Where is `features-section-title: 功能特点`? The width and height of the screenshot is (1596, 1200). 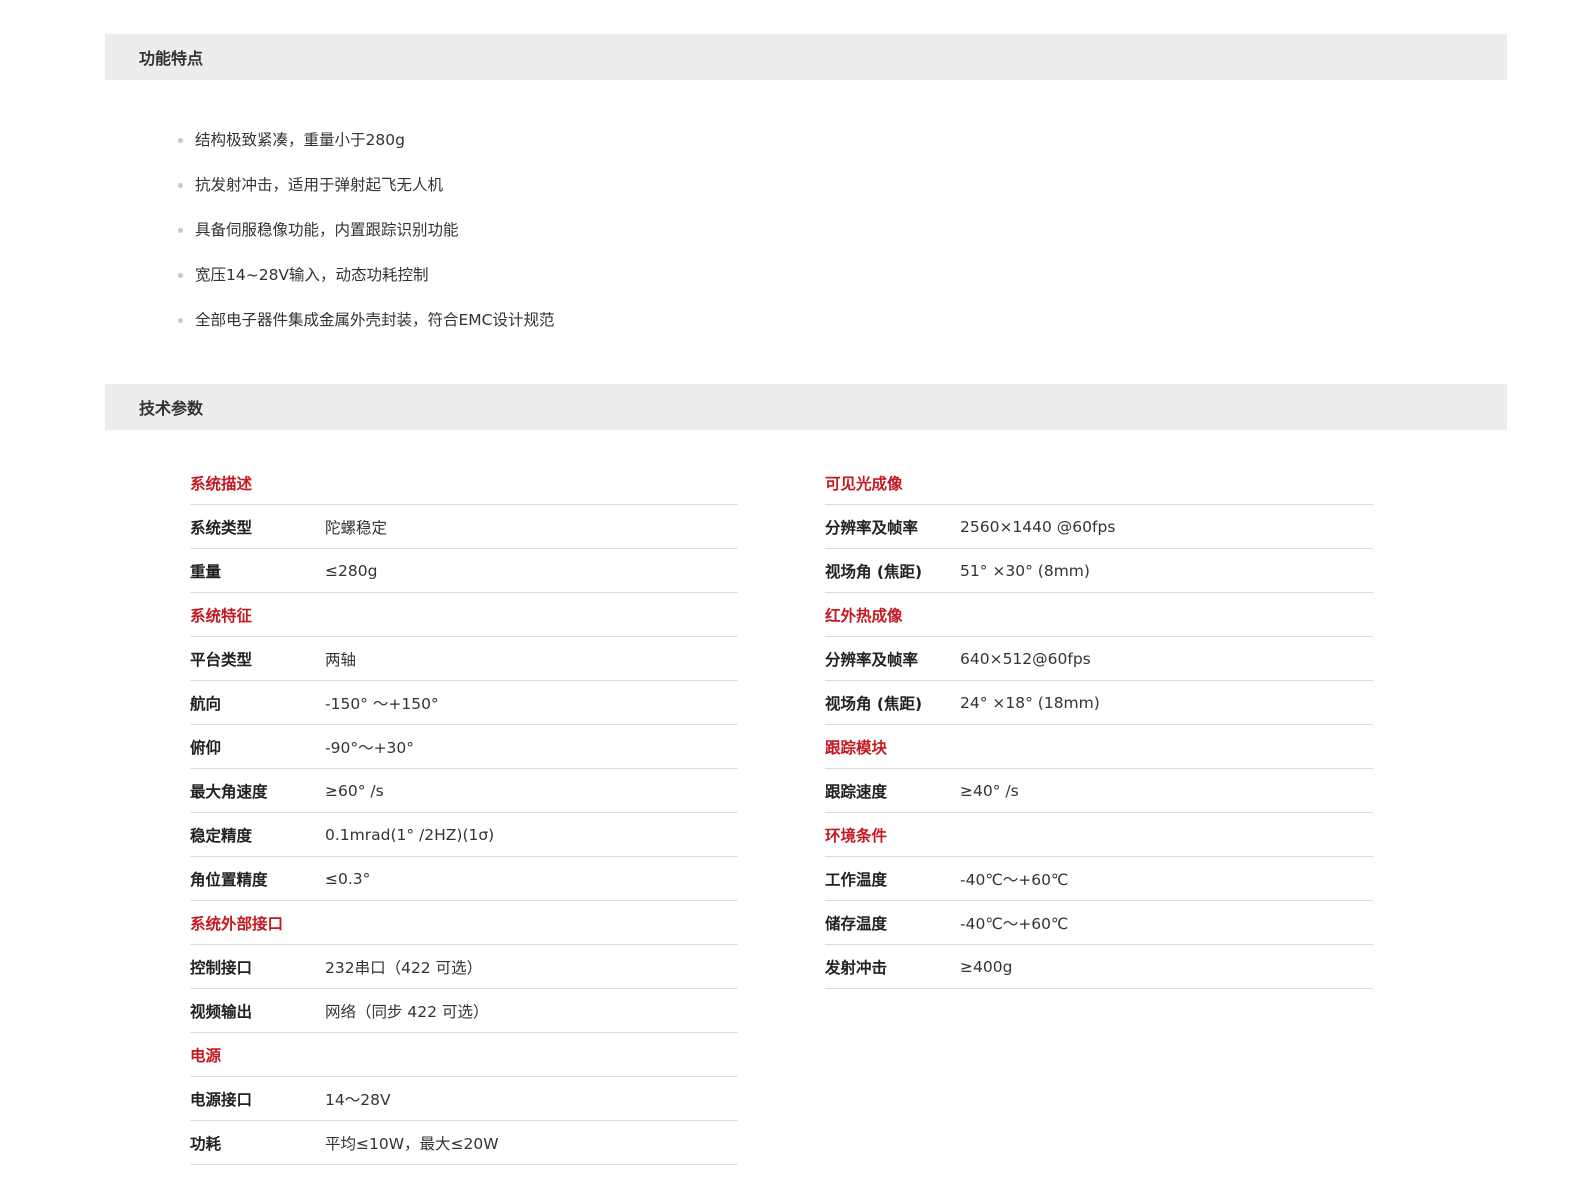 features-section-title: 功能特点 is located at coordinates (806, 57).